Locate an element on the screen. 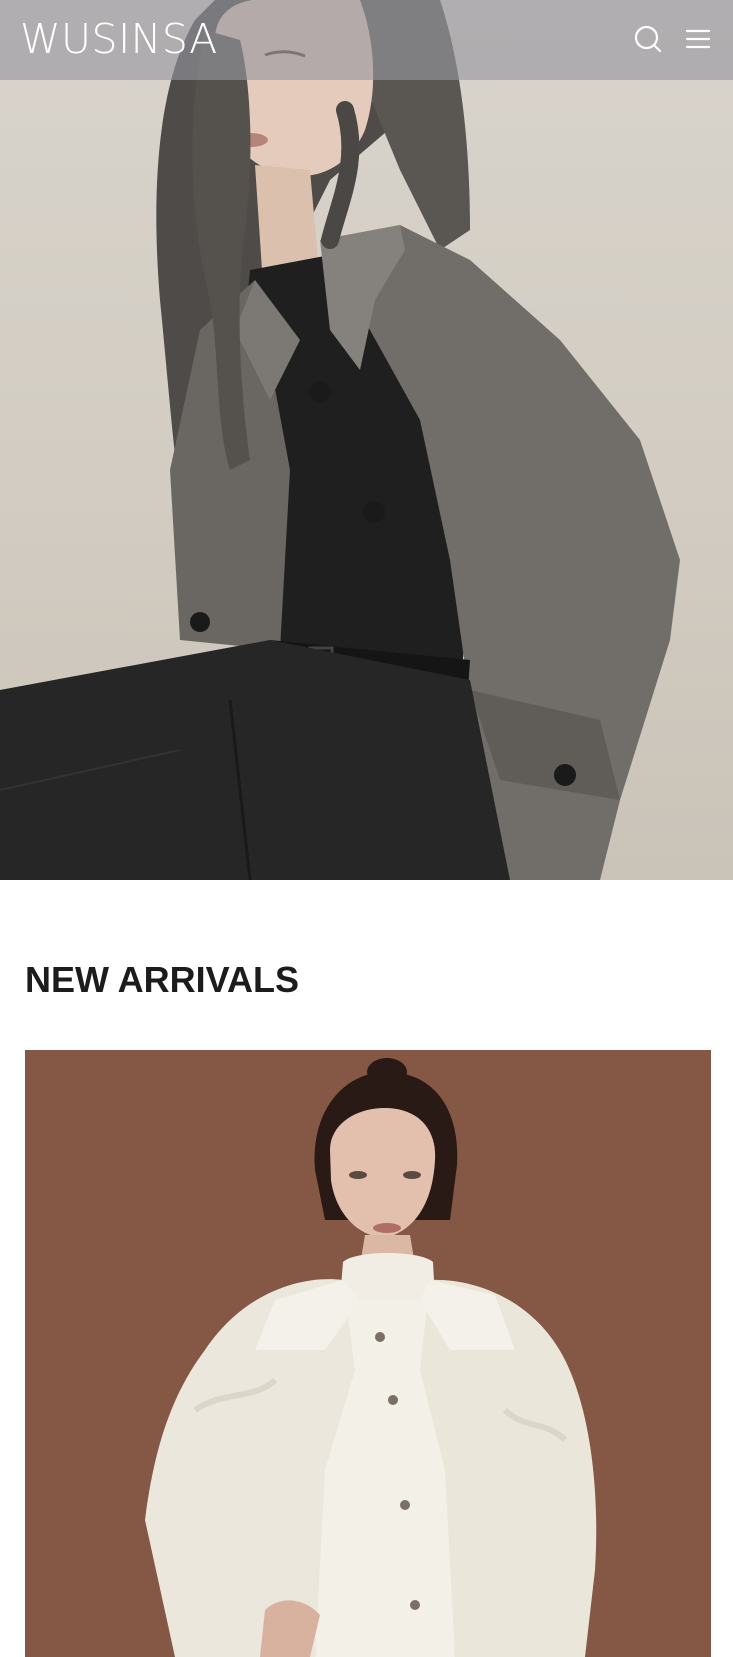 Image resolution: width=733 pixels, height=1657 pixels. hamburger-menu-icon is located at coordinates (698, 39).